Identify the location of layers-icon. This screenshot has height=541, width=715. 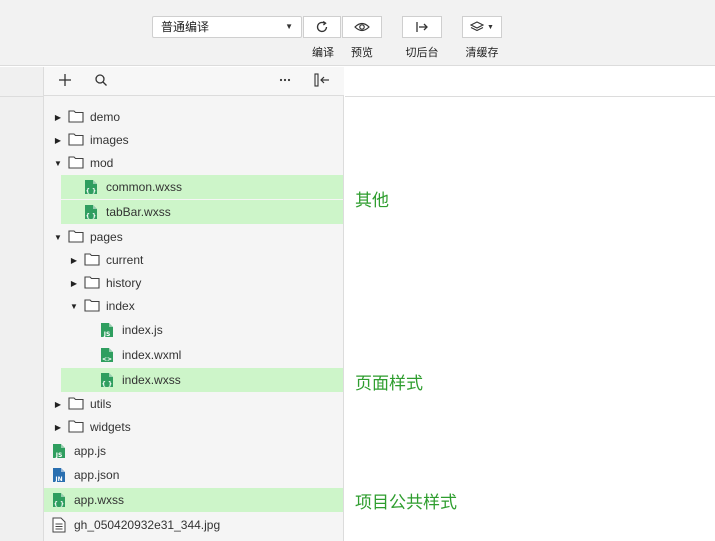
(477, 26).